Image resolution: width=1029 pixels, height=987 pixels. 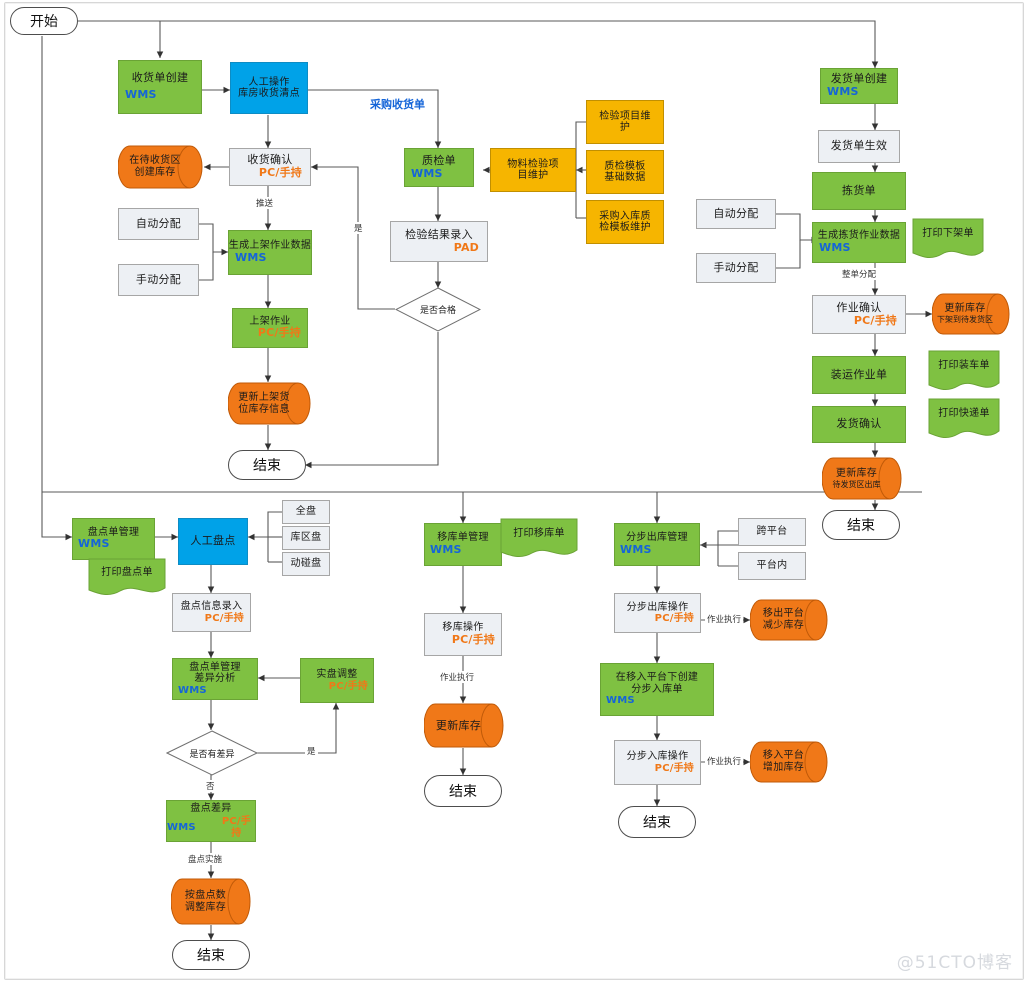 I want to click on node-label-line2: 位库存信息, so click(x=264, y=409).